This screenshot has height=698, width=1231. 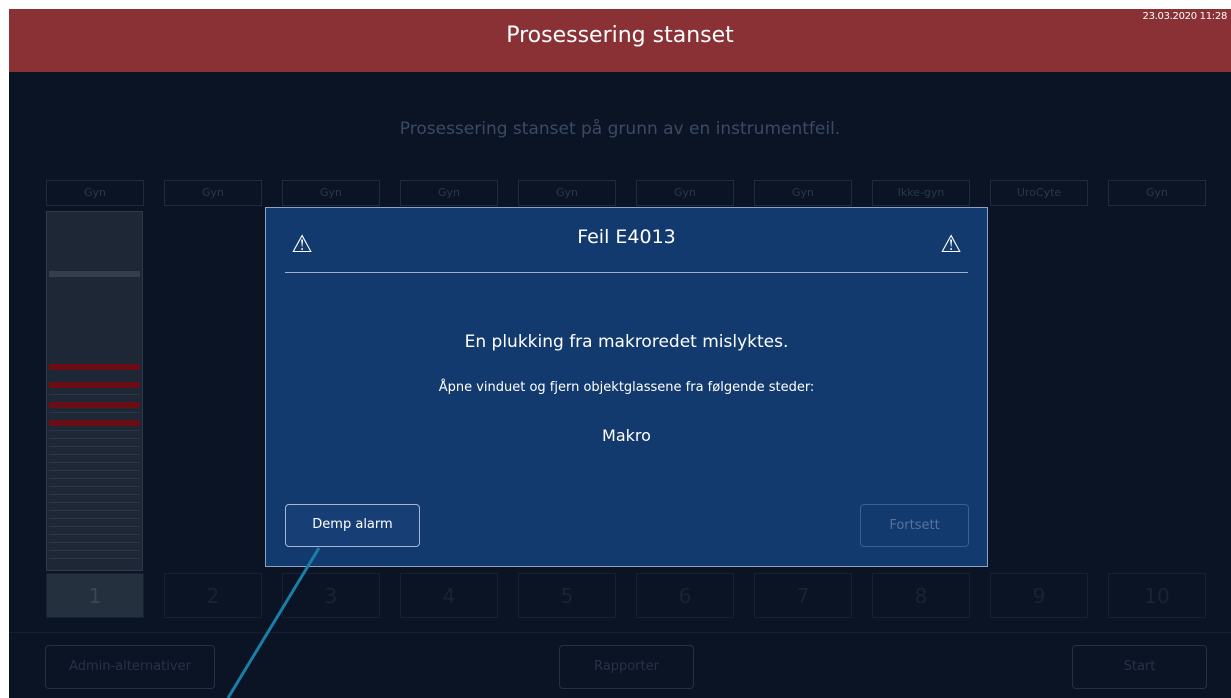 I want to click on reports-button: Rapporter, so click(x=626, y=667).